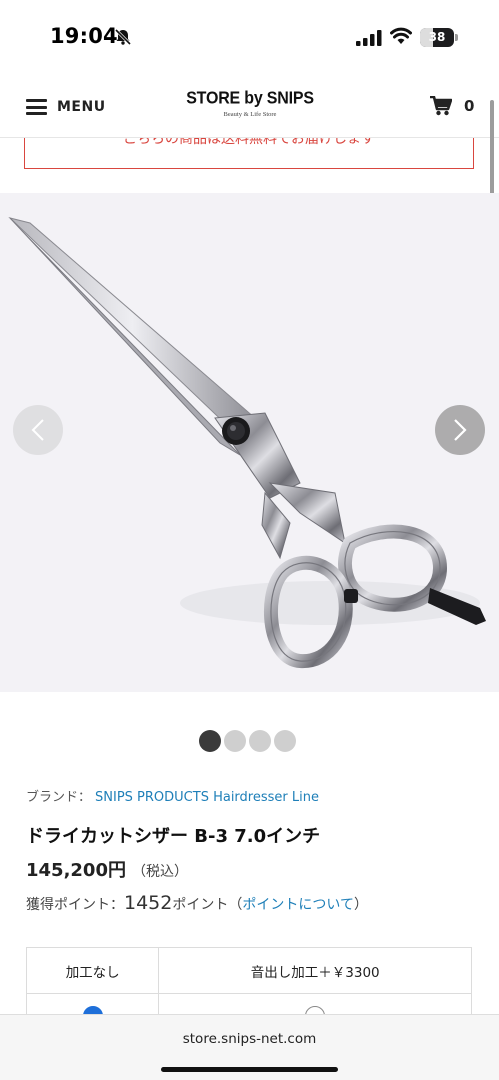 The image size is (499, 1080). What do you see at coordinates (441, 106) in the screenshot?
I see `shopping-cart-icon` at bounding box center [441, 106].